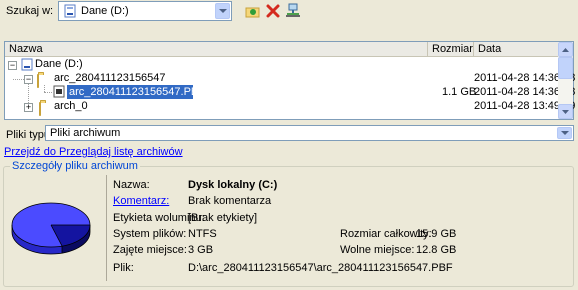 The width and height of the screenshot is (578, 290). What do you see at coordinates (93, 152) in the screenshot?
I see `browse-archives-link: Przejdź do Przeglądaj listę archiwów` at bounding box center [93, 152].